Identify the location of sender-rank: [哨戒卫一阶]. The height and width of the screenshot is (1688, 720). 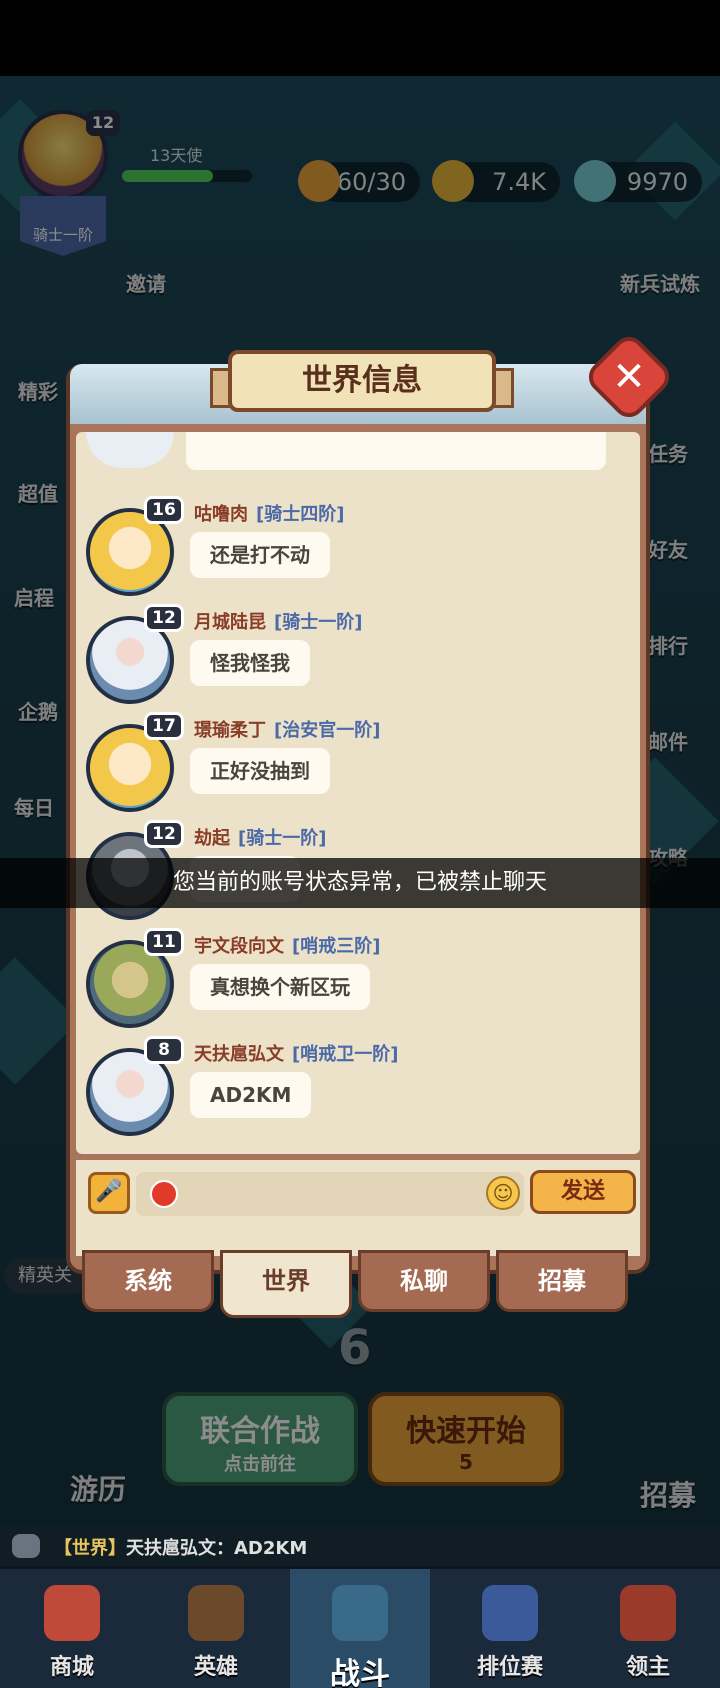
(345, 1054).